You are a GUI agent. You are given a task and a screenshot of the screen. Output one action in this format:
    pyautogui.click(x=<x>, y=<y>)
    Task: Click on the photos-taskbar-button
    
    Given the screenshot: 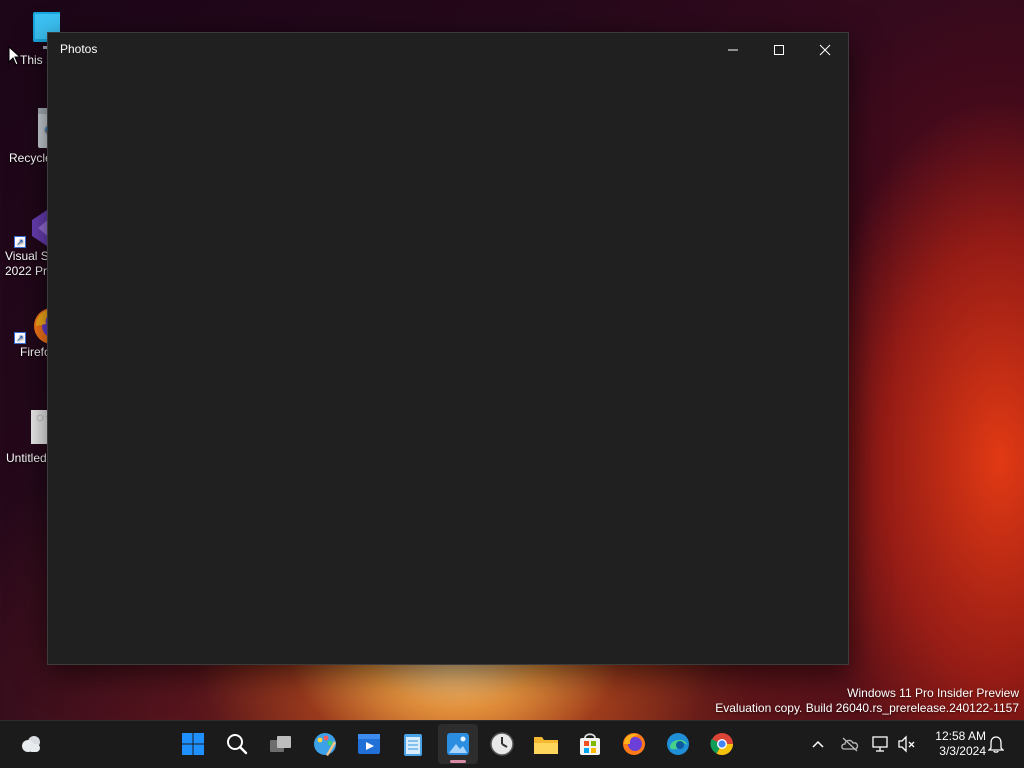 What is the action you would take?
    pyautogui.click(x=458, y=744)
    